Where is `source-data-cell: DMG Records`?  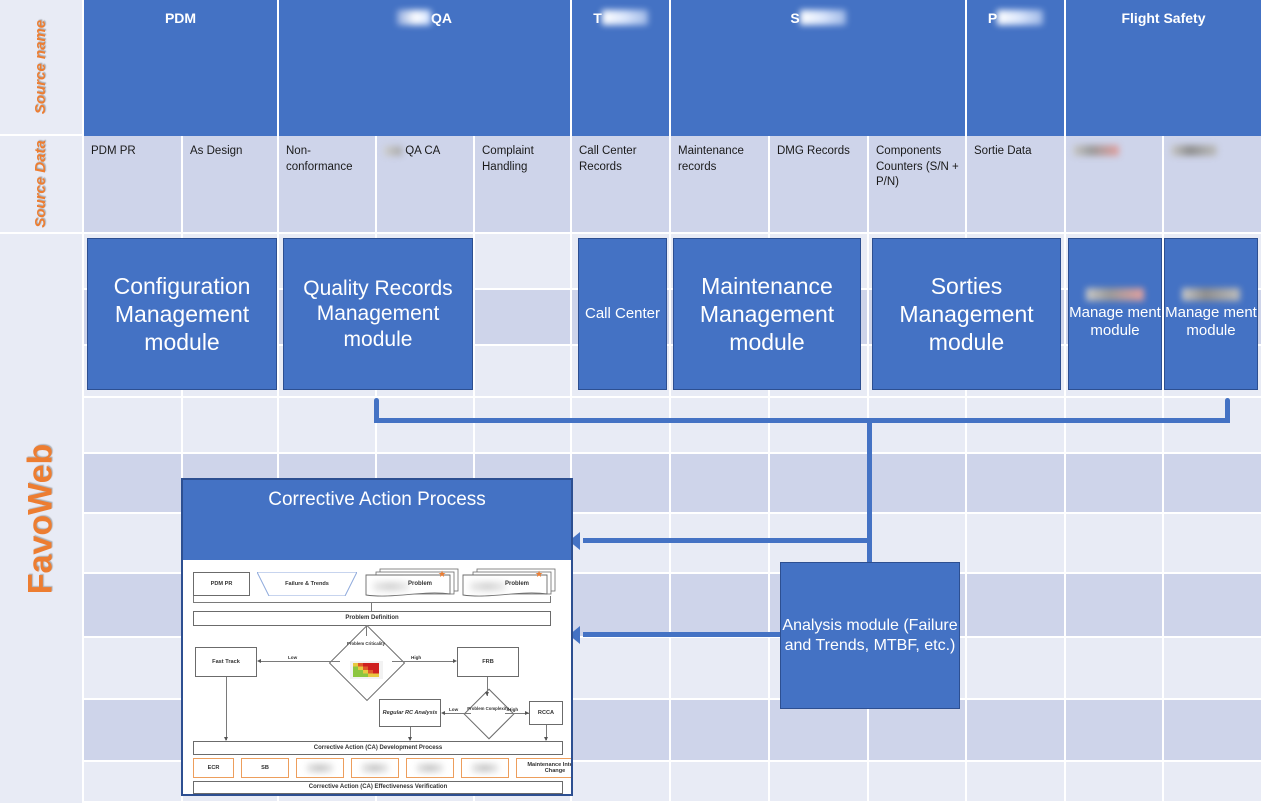 source-data-cell: DMG Records is located at coordinates (819, 185).